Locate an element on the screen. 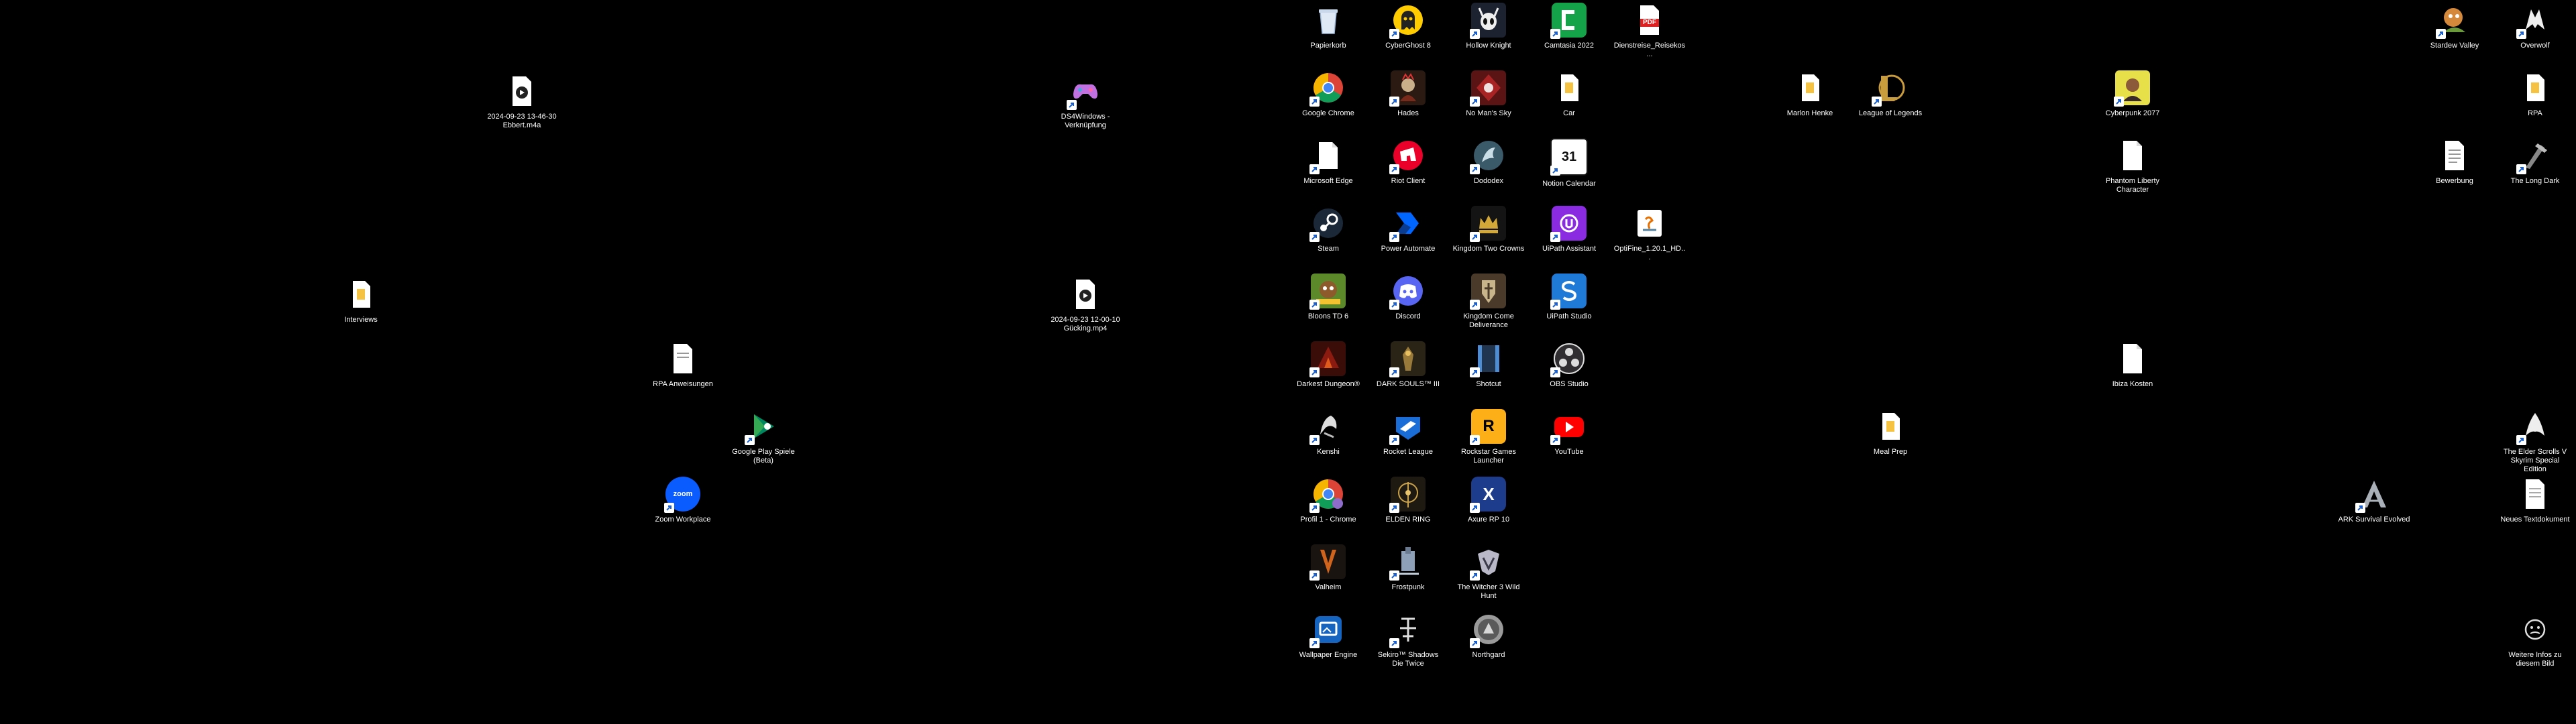  shotcut-icon: Shotcut is located at coordinates (1488, 365).